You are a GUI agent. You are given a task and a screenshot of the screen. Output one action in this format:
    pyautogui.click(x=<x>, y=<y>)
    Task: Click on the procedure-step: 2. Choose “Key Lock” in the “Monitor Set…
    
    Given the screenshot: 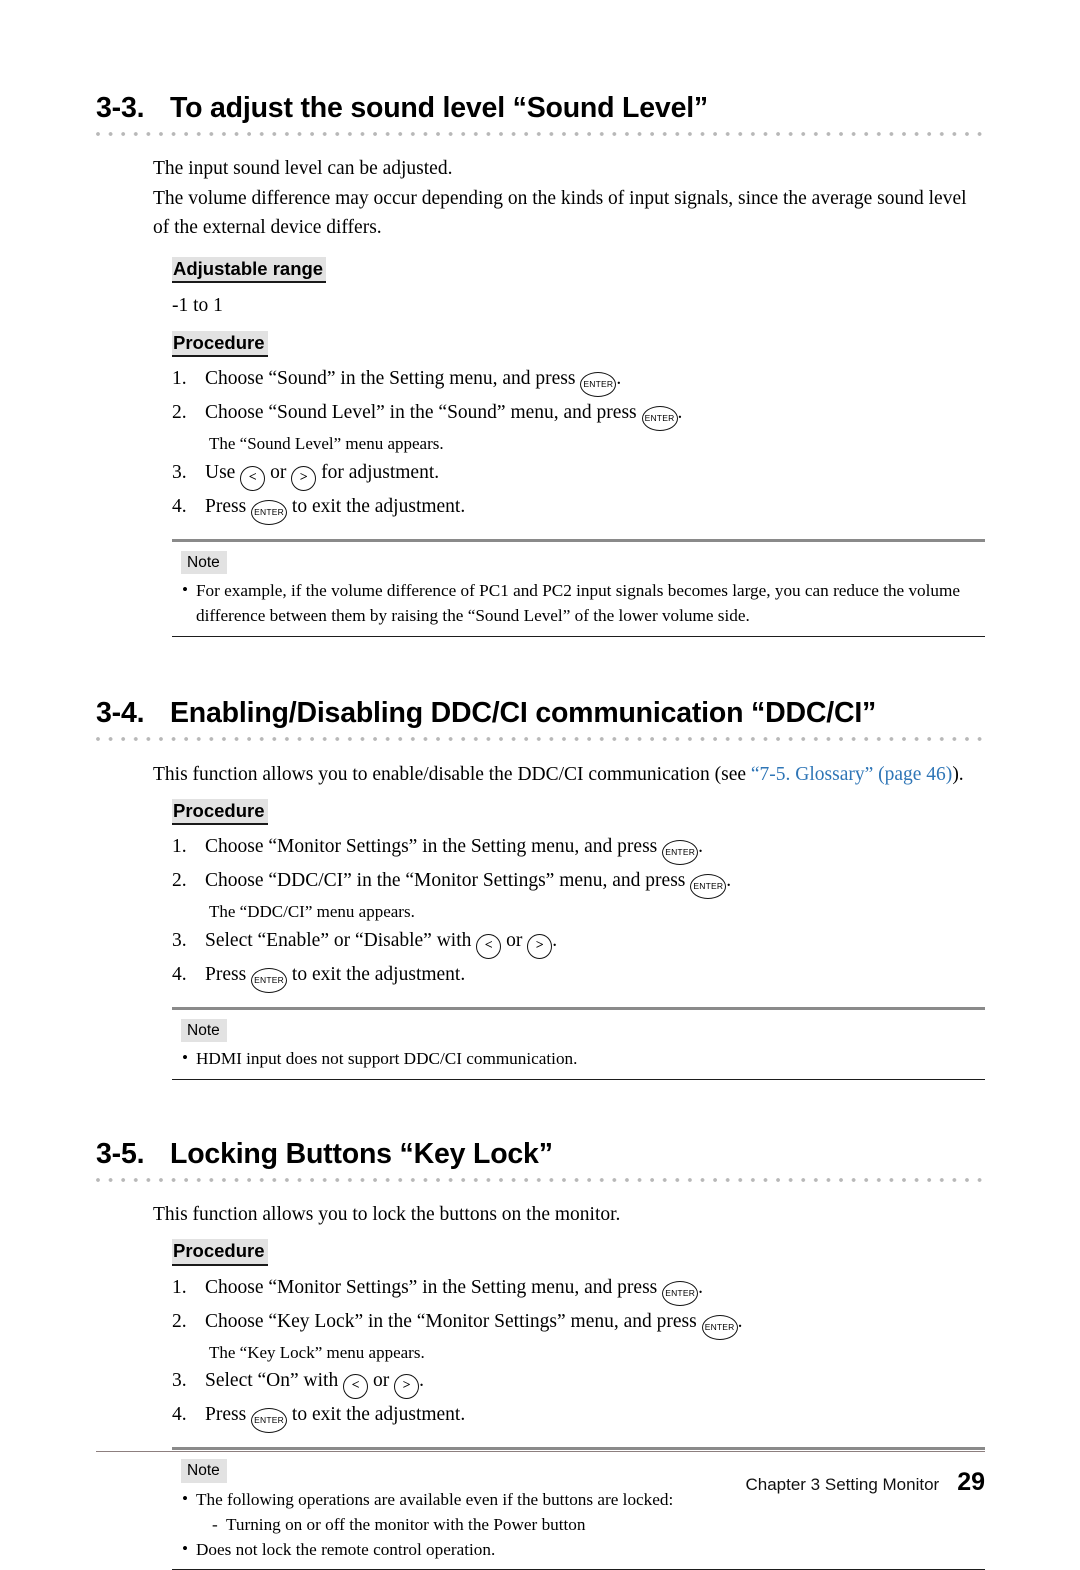 What is the action you would take?
    pyautogui.click(x=578, y=1337)
    